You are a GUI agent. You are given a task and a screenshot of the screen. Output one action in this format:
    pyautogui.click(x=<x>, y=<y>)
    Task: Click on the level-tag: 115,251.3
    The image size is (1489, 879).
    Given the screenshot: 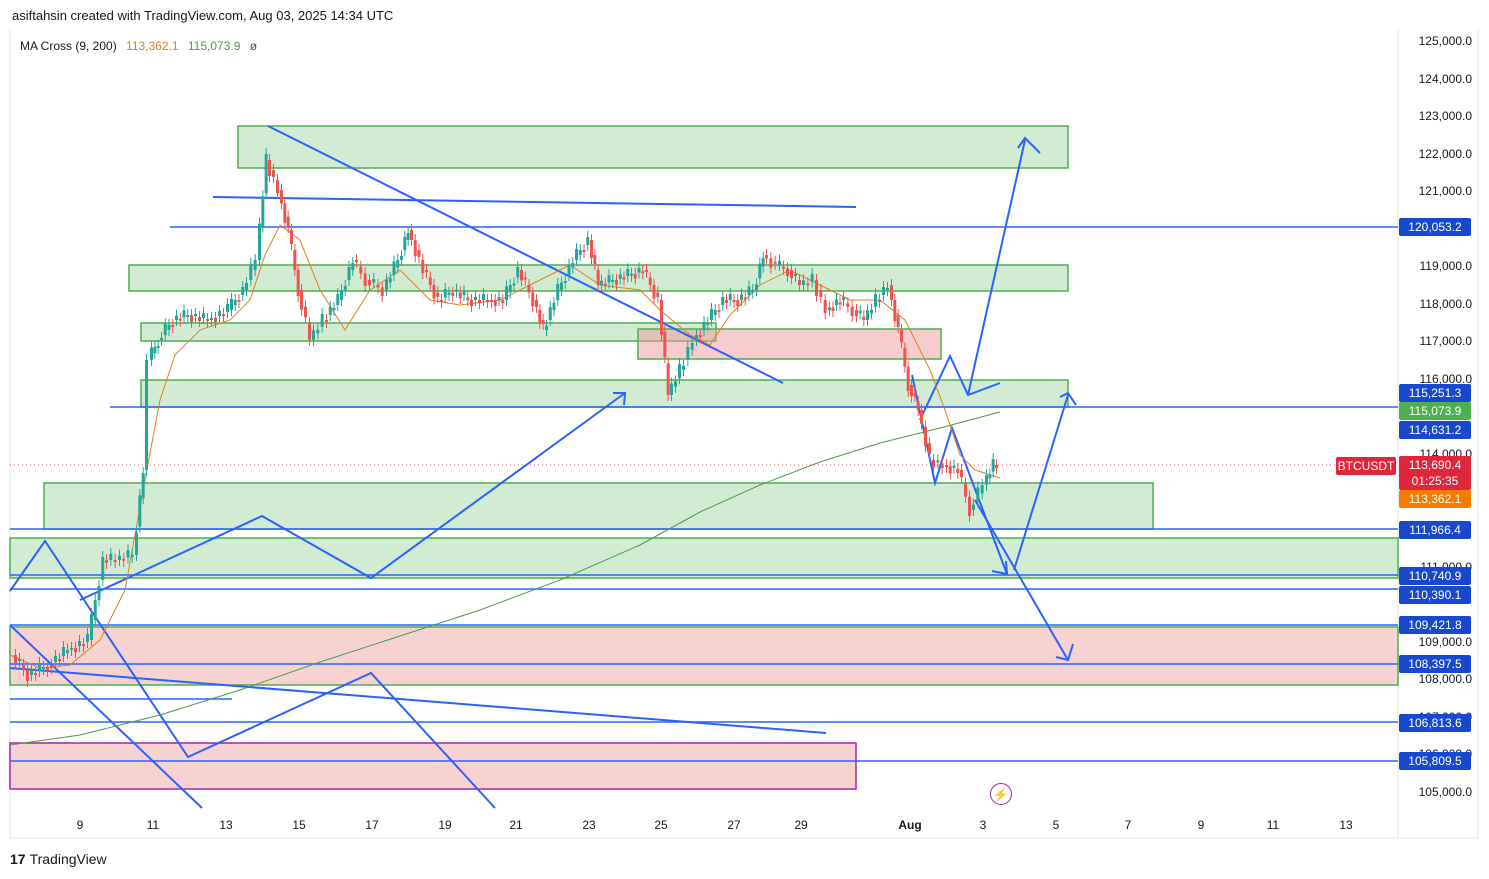 What is the action you would take?
    pyautogui.click(x=1435, y=393)
    